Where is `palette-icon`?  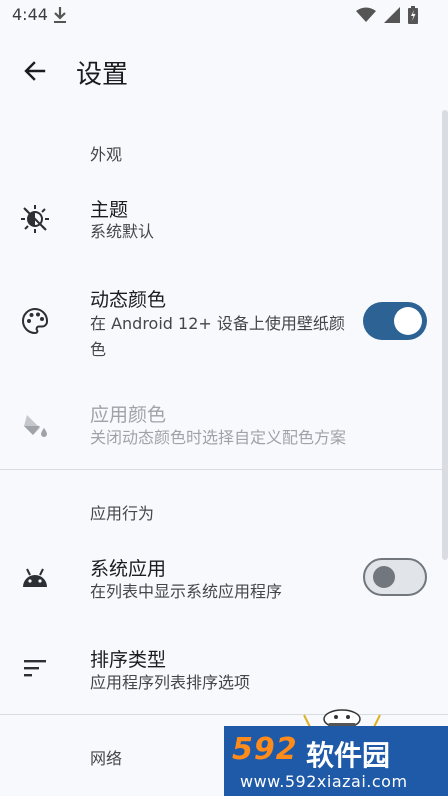 palette-icon is located at coordinates (35, 321).